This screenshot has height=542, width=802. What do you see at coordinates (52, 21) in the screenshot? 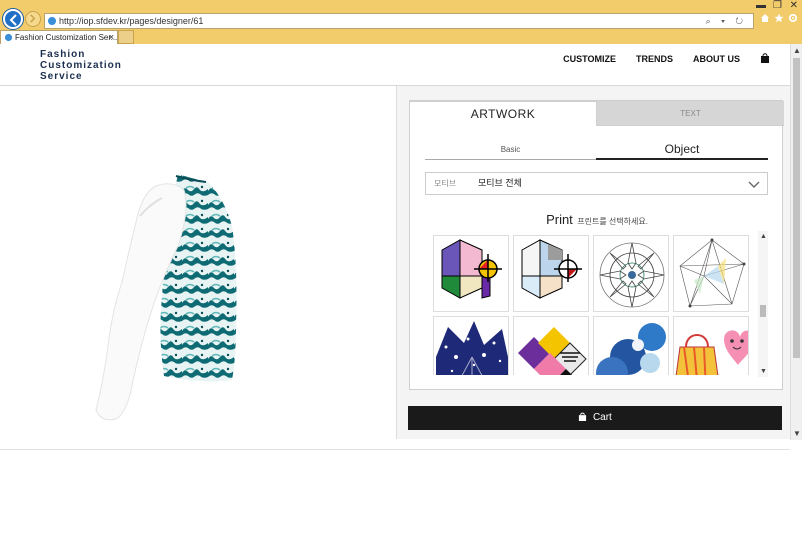
I see `page-favicon-icon` at bounding box center [52, 21].